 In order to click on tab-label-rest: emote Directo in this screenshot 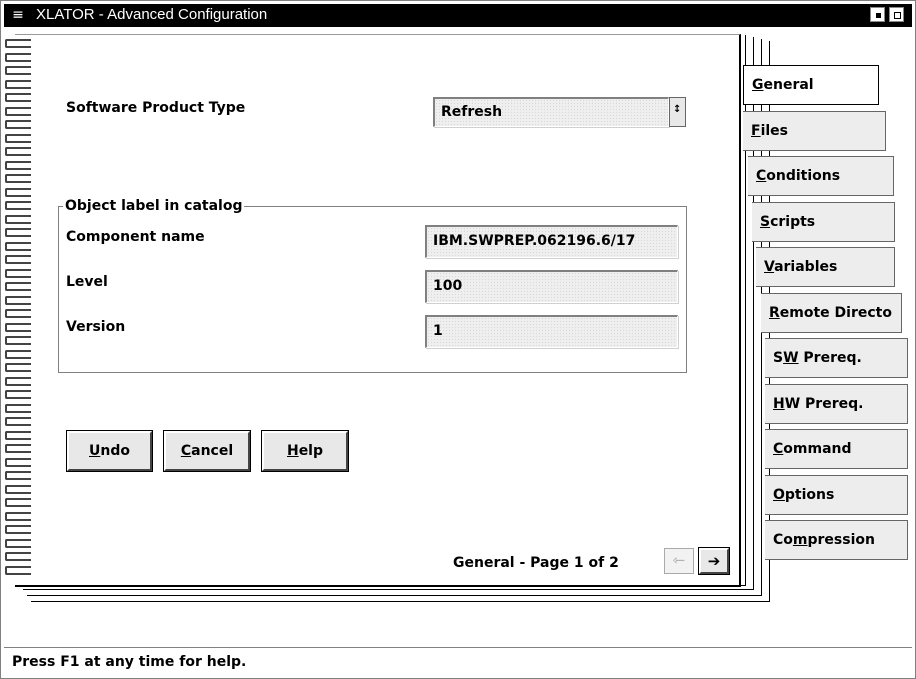, I will do `click(835, 312)`.